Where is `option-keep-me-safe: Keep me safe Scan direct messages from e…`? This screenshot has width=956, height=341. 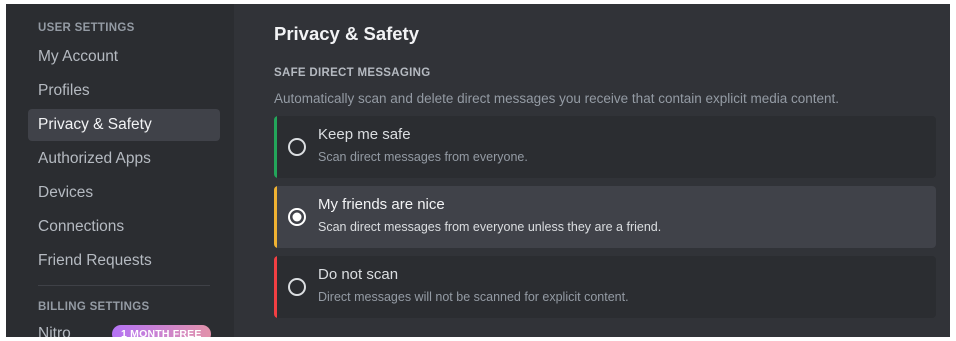 option-keep-me-safe: Keep me safe Scan direct messages from e… is located at coordinates (605, 147).